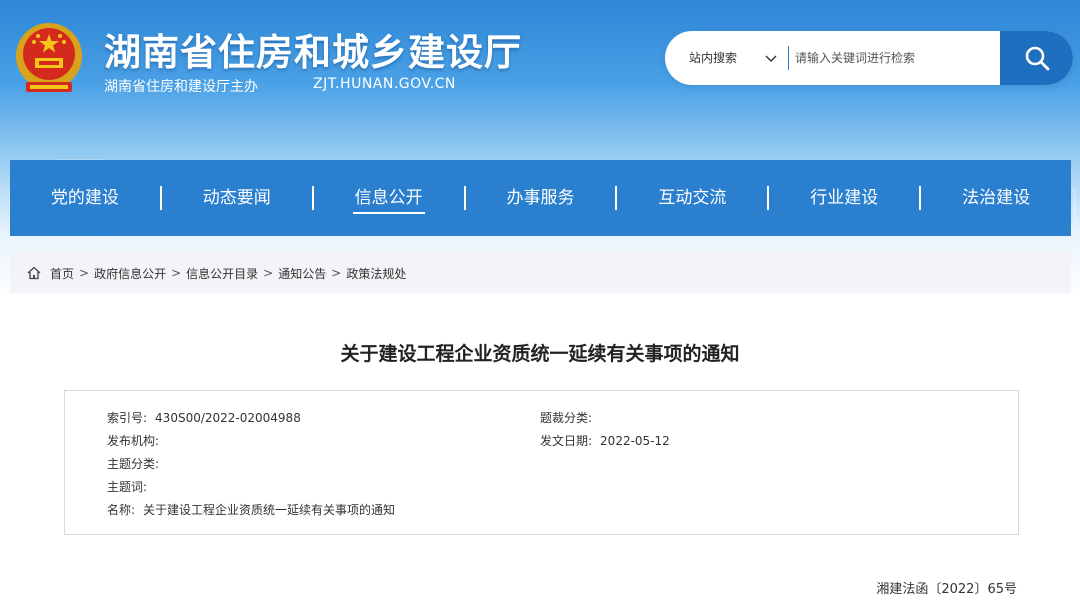  I want to click on search-box: 站内搜索, so click(869, 58).